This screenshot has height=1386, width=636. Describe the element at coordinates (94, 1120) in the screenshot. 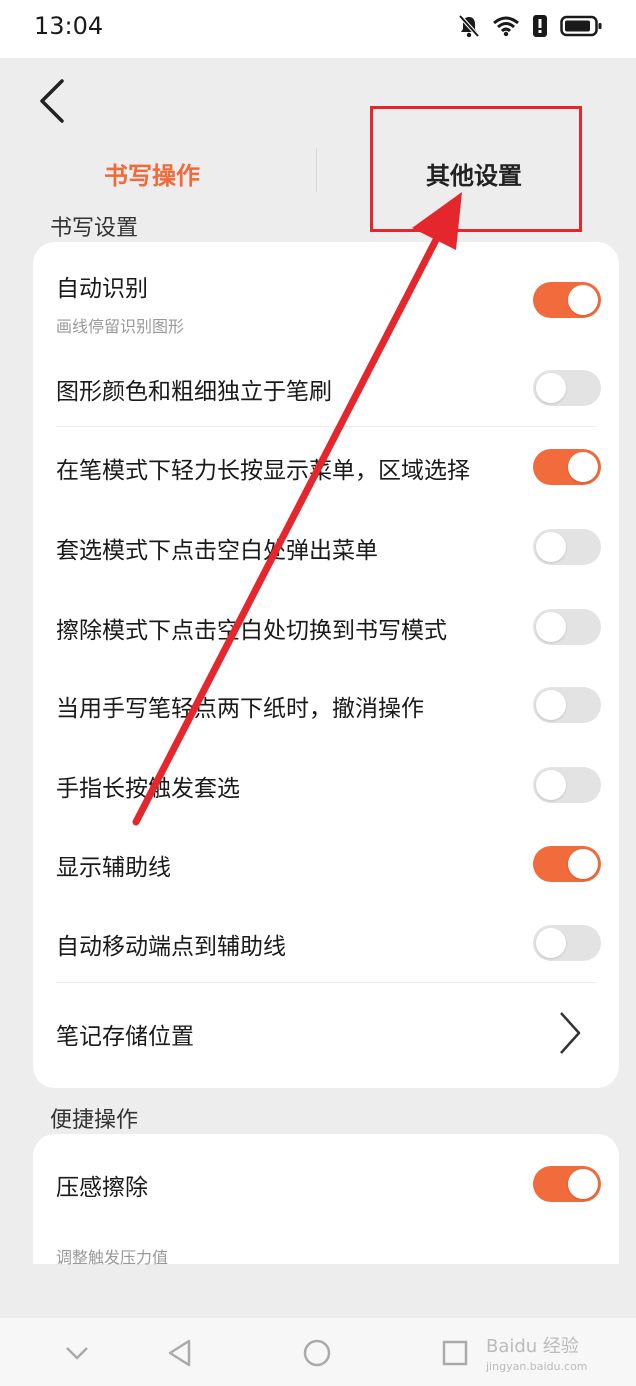

I see `section-title-quick-actions: 便捷操作` at that location.